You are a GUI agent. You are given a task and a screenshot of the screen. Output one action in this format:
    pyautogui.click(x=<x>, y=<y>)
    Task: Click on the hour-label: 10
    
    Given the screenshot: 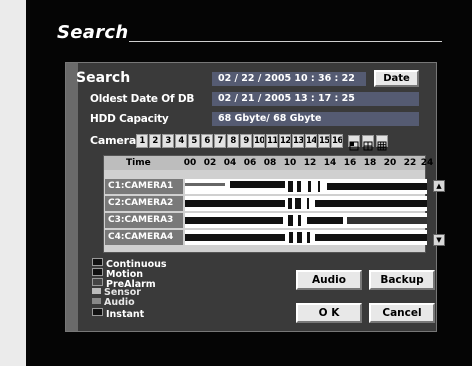 What is the action you would take?
    pyautogui.click(x=290, y=163)
    